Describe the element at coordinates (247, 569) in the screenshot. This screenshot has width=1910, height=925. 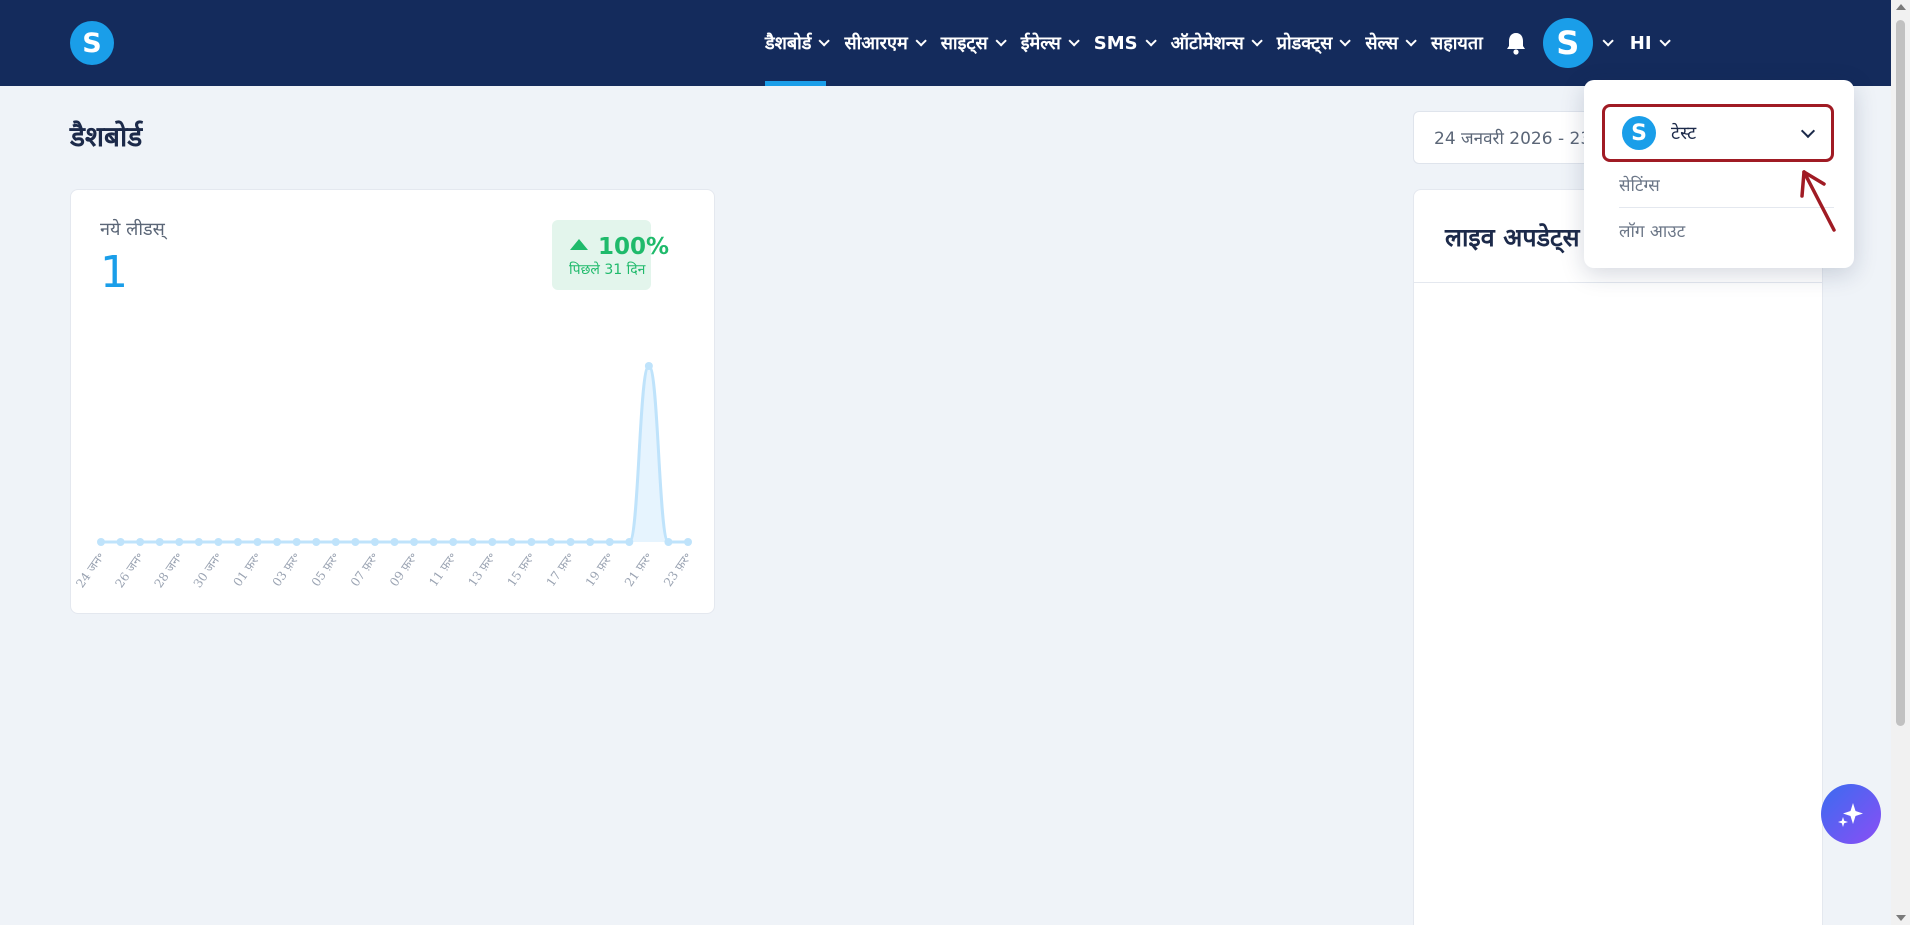
I see `x-tick-label: 01 फ़र॰` at that location.